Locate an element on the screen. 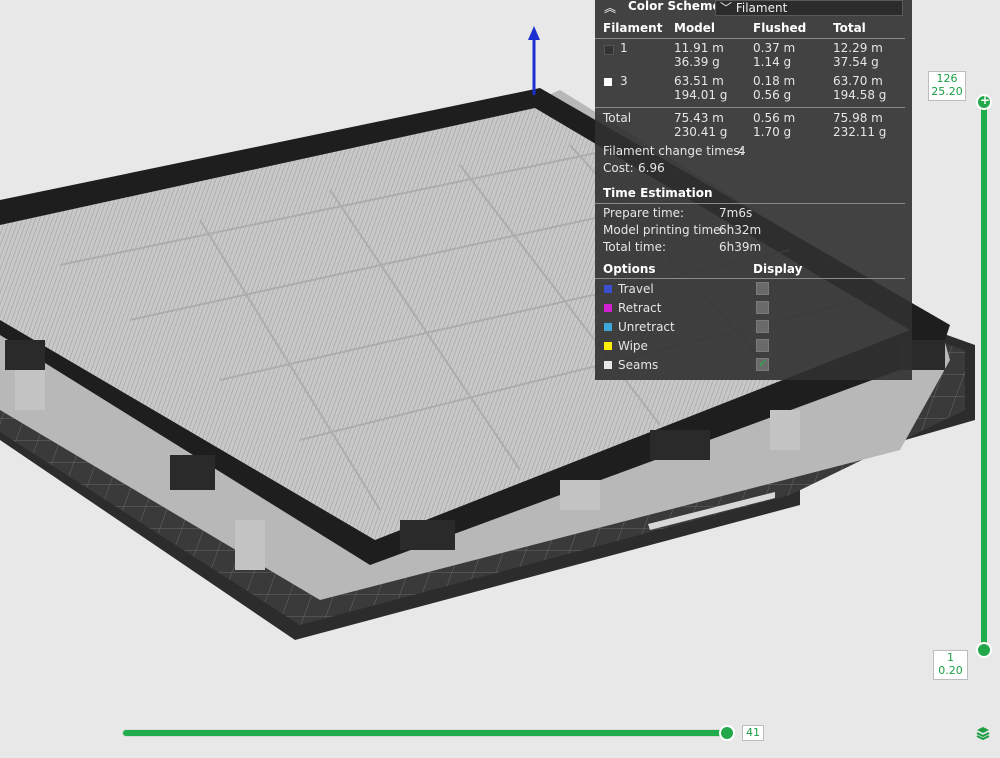  option-label: Unretract is located at coordinates (646, 327).